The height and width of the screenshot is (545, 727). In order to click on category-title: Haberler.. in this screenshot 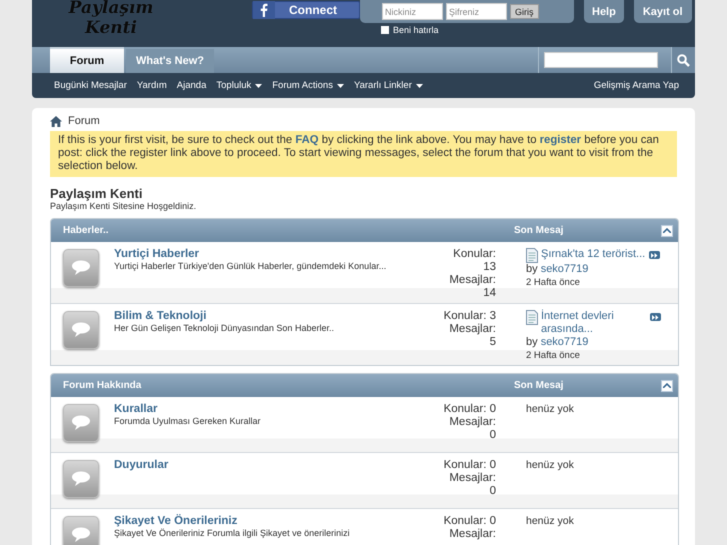, I will do `click(86, 230)`.